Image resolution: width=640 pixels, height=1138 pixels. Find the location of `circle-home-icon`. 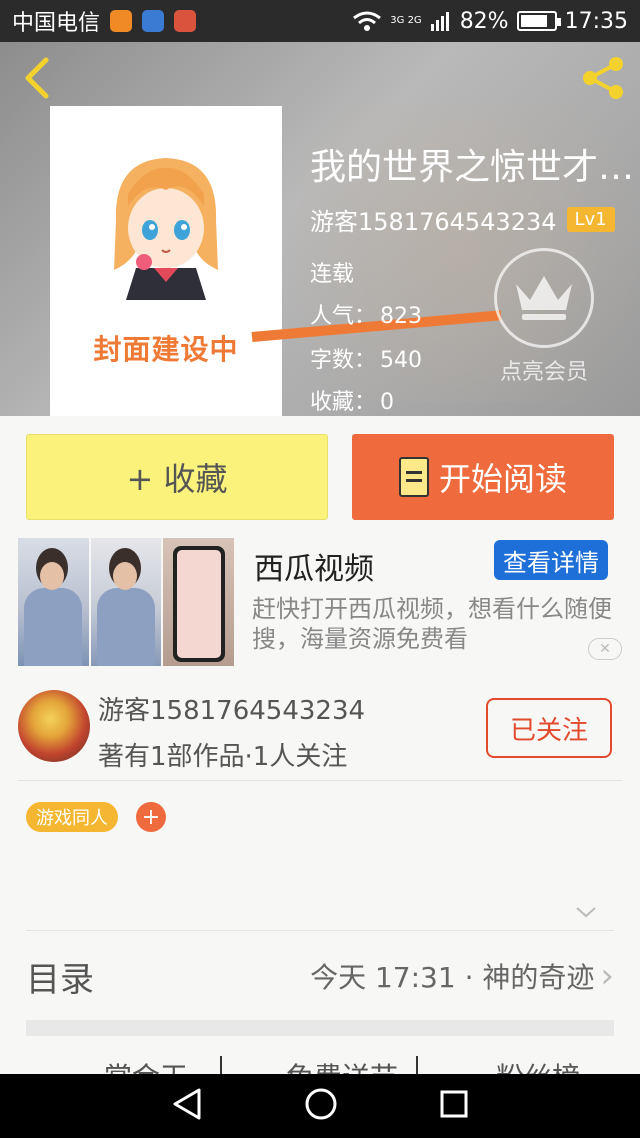

circle-home-icon is located at coordinates (321, 1104).